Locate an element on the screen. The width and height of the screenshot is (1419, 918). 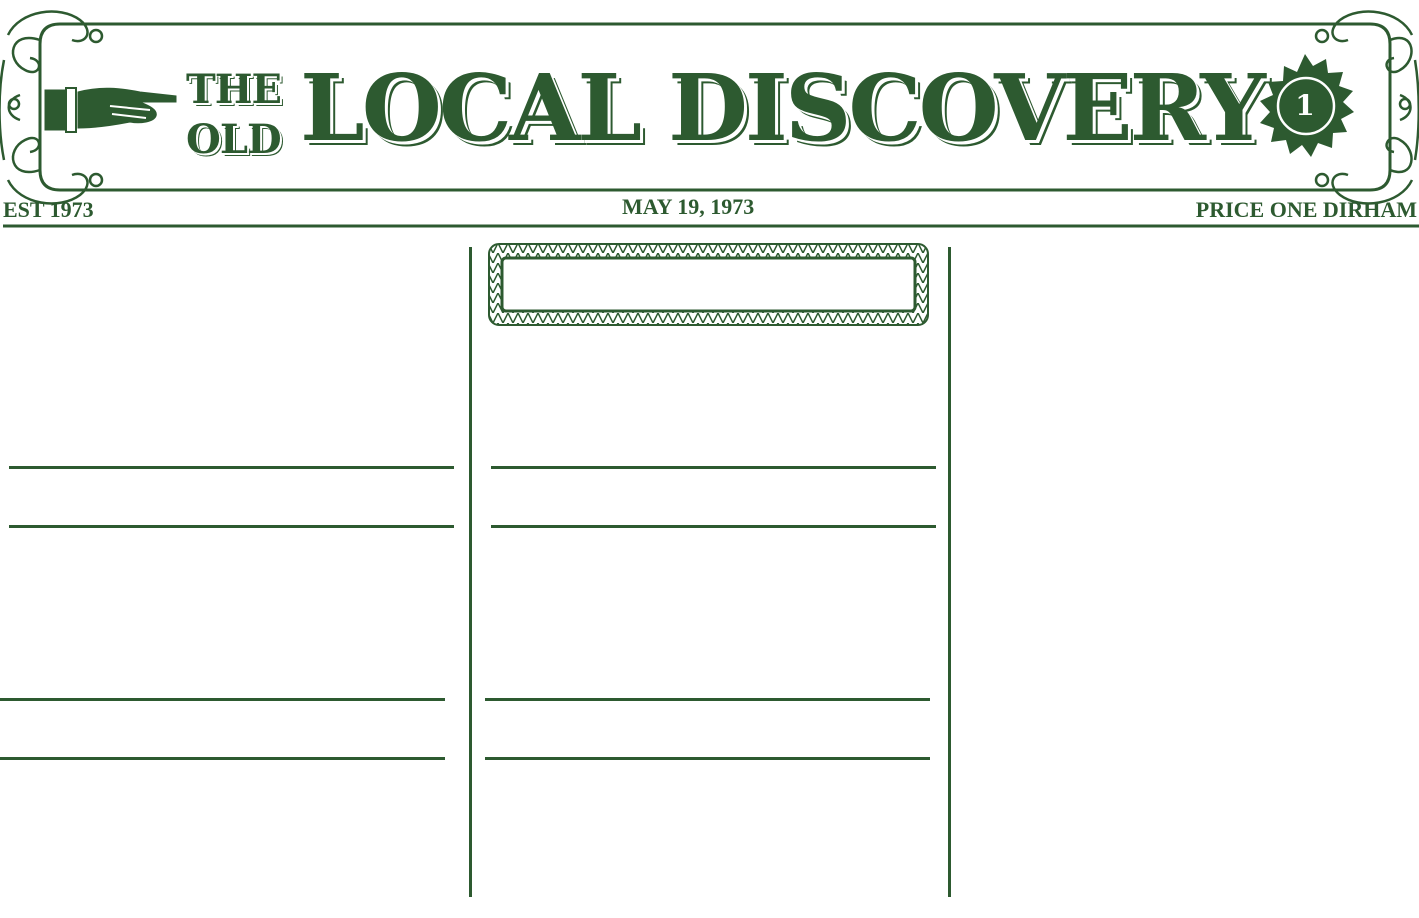
headline-frame is located at coordinates (708, 284).